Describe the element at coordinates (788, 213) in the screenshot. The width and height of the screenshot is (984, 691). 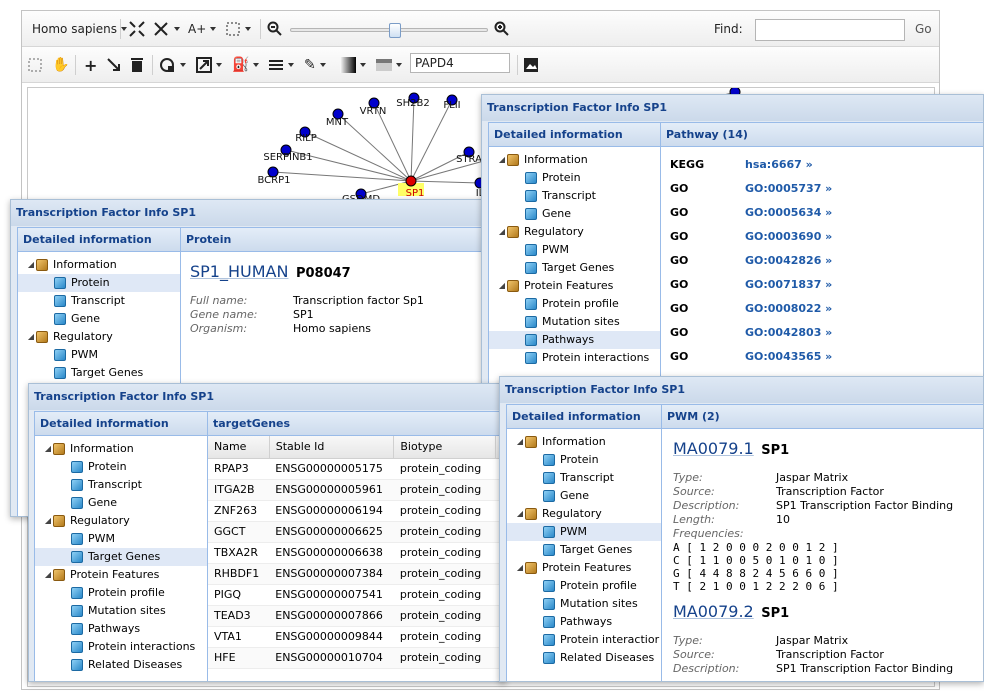
I see `pathway-link: GO:0005634 »` at that location.